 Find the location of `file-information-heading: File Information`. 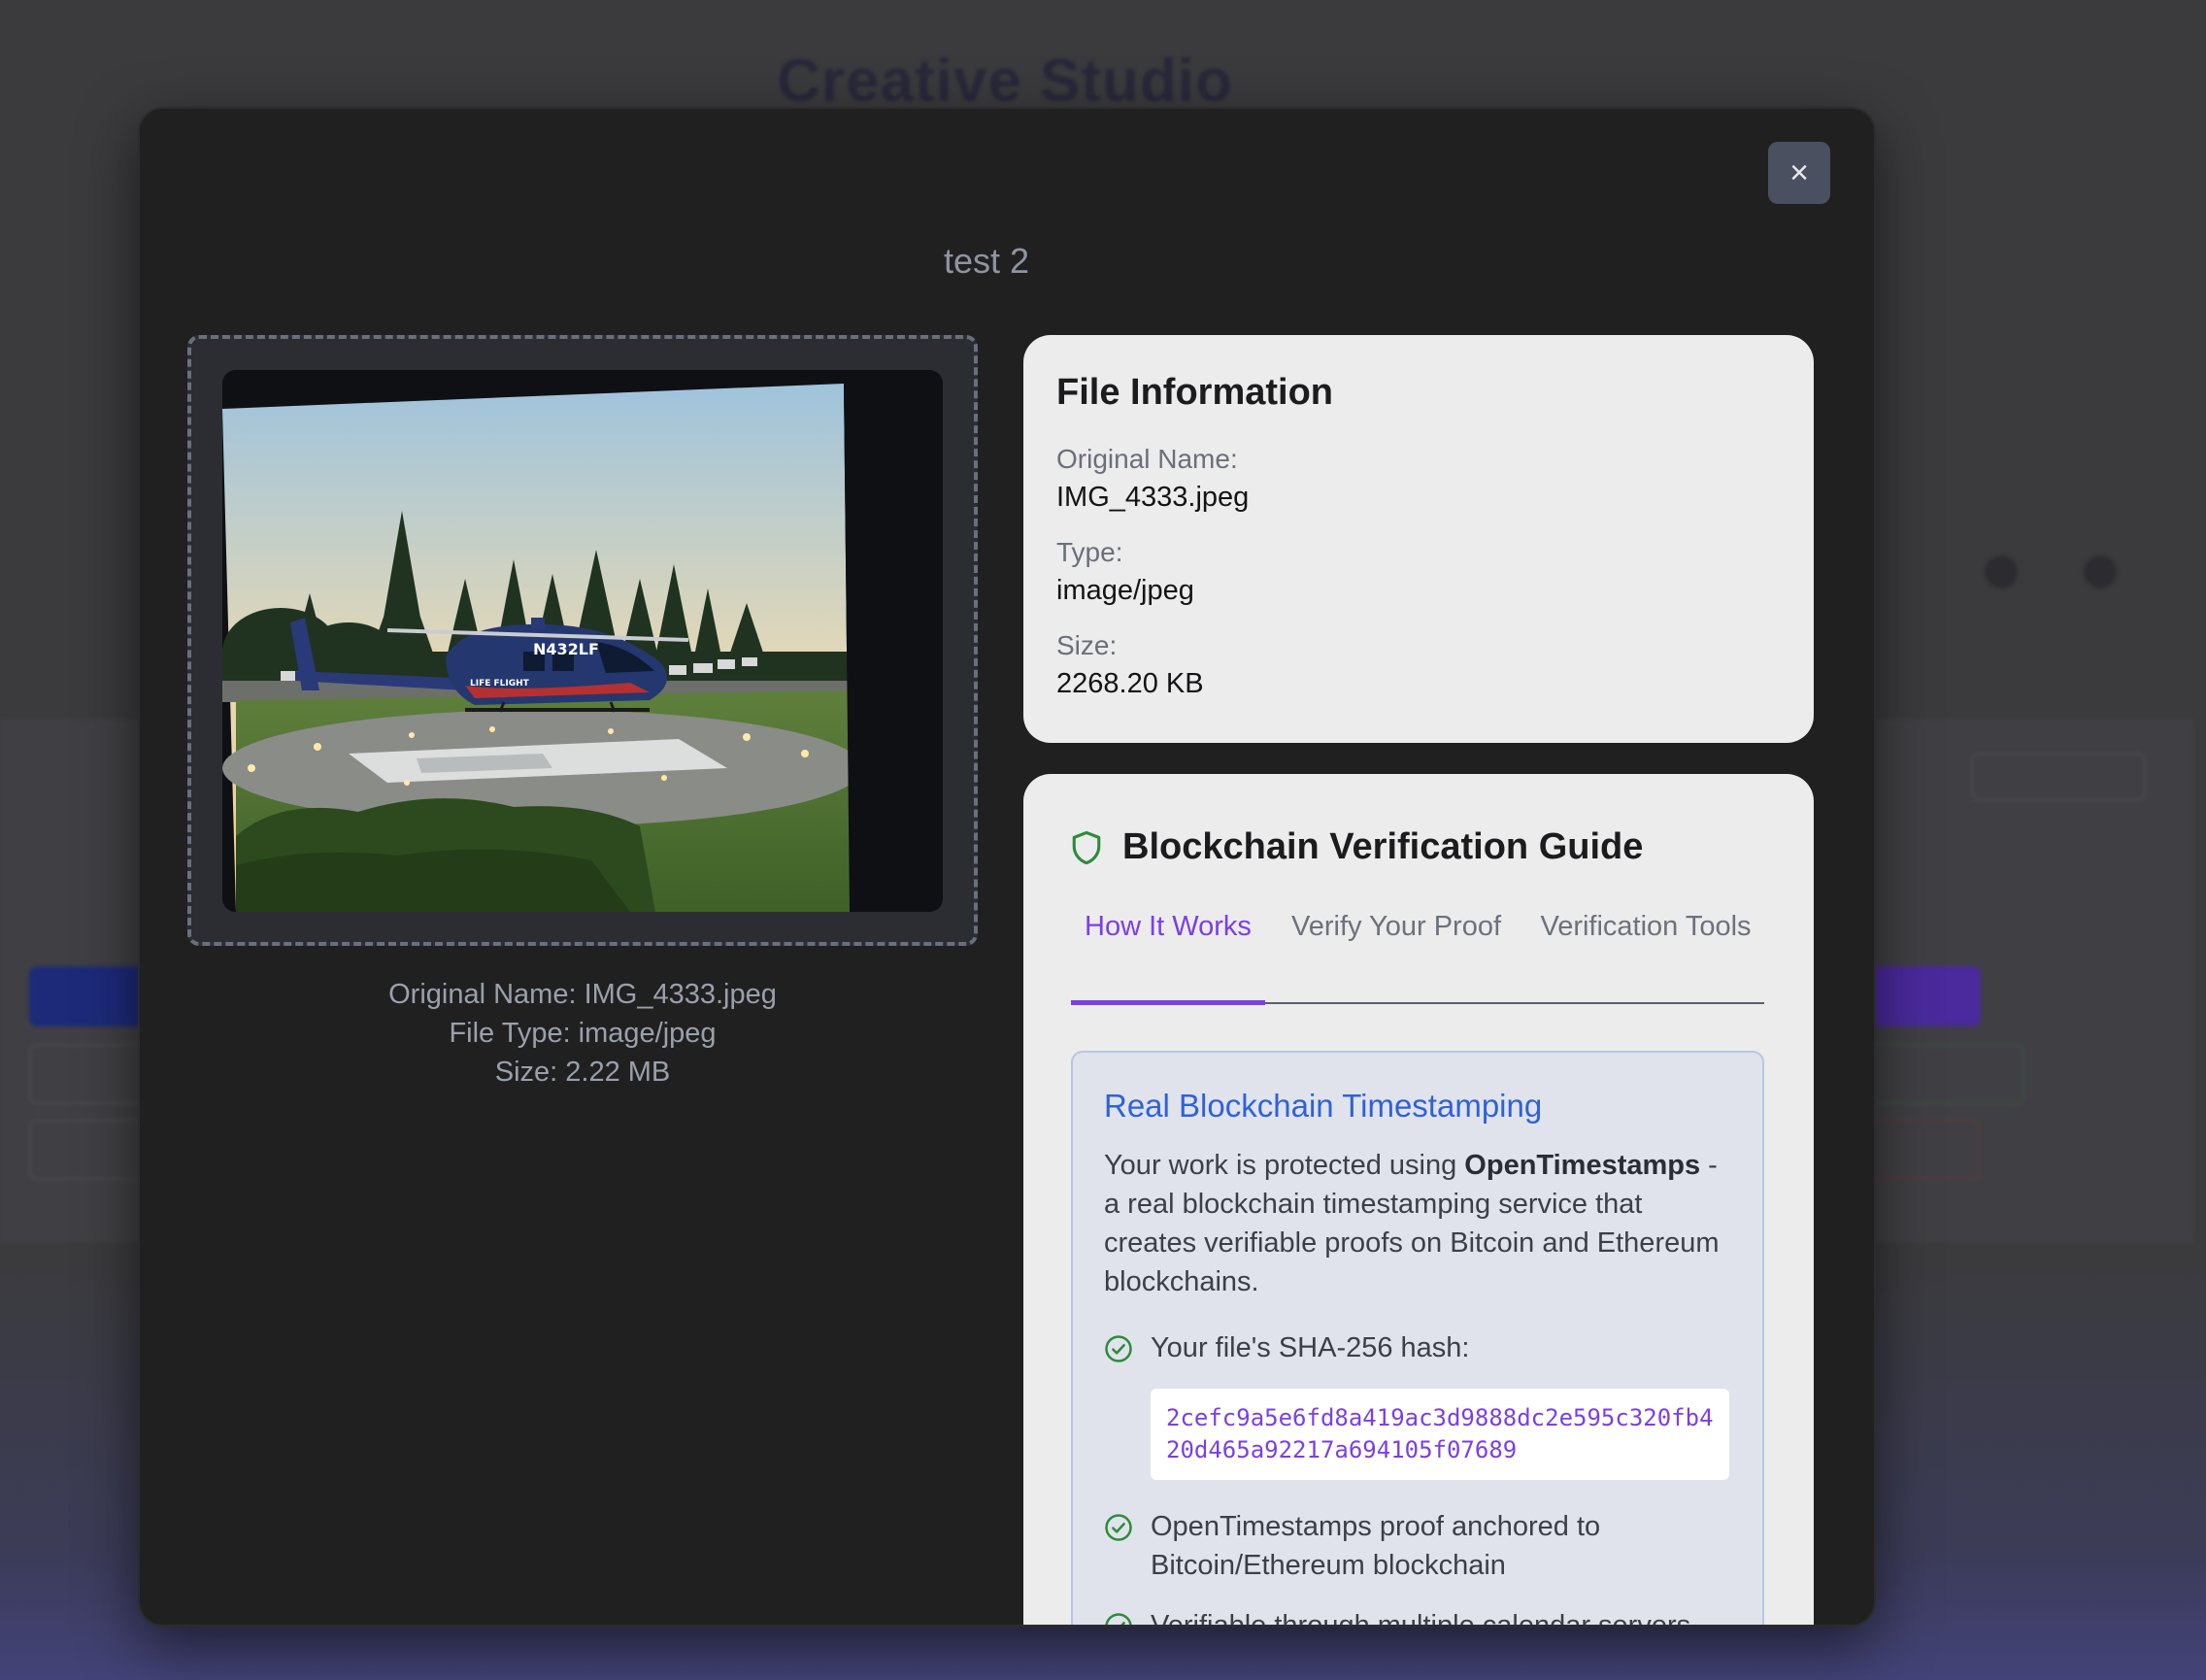

file-information-heading: File Information is located at coordinates (1194, 392).